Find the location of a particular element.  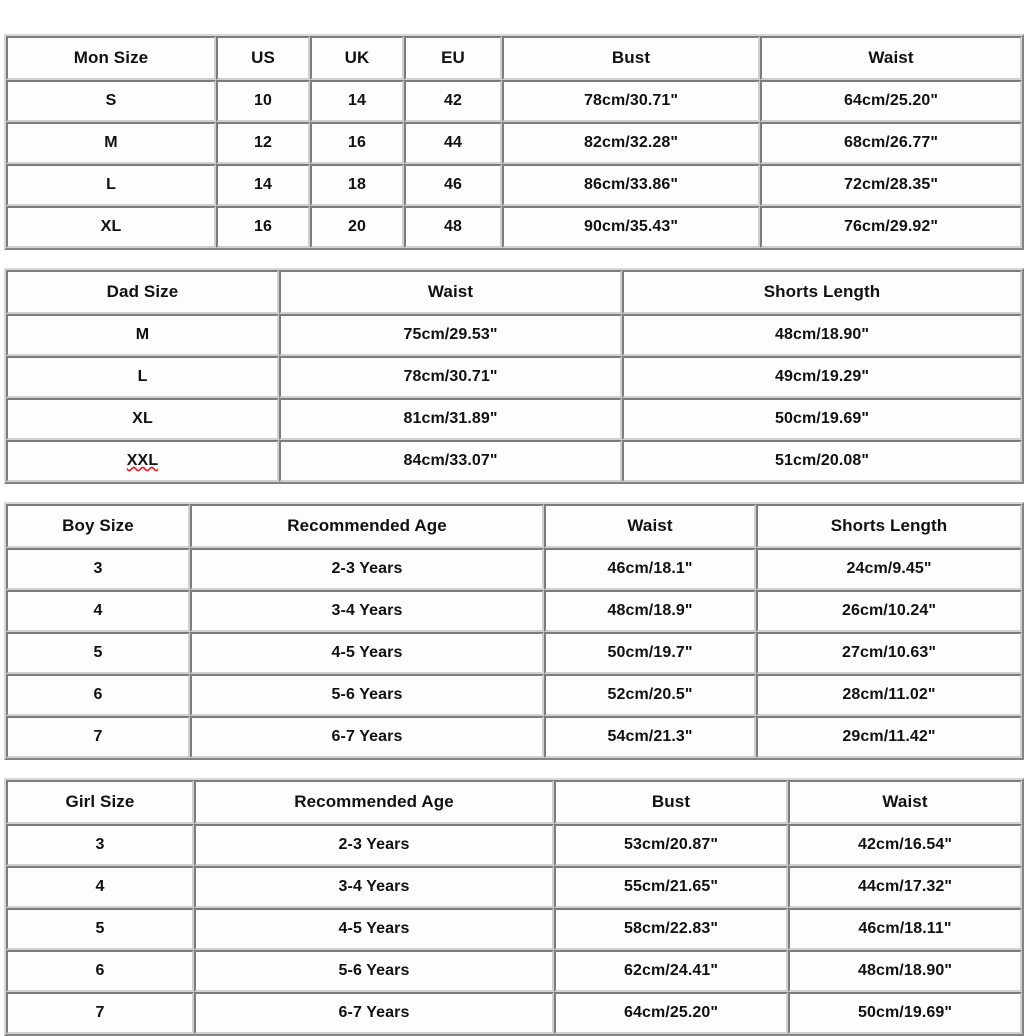

table-row: 7 6-7 Years 54cm/21.3" 29cm/11.42" is located at coordinates (514, 737).